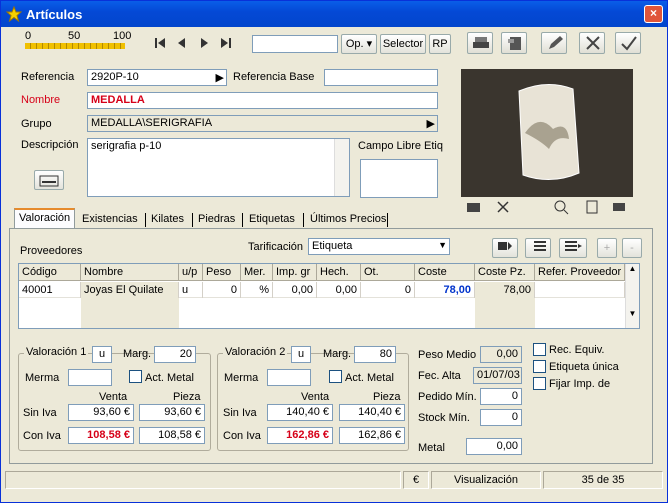 The width and height of the screenshot is (668, 503). What do you see at coordinates (653, 14) in the screenshot?
I see `close-button: ×` at bounding box center [653, 14].